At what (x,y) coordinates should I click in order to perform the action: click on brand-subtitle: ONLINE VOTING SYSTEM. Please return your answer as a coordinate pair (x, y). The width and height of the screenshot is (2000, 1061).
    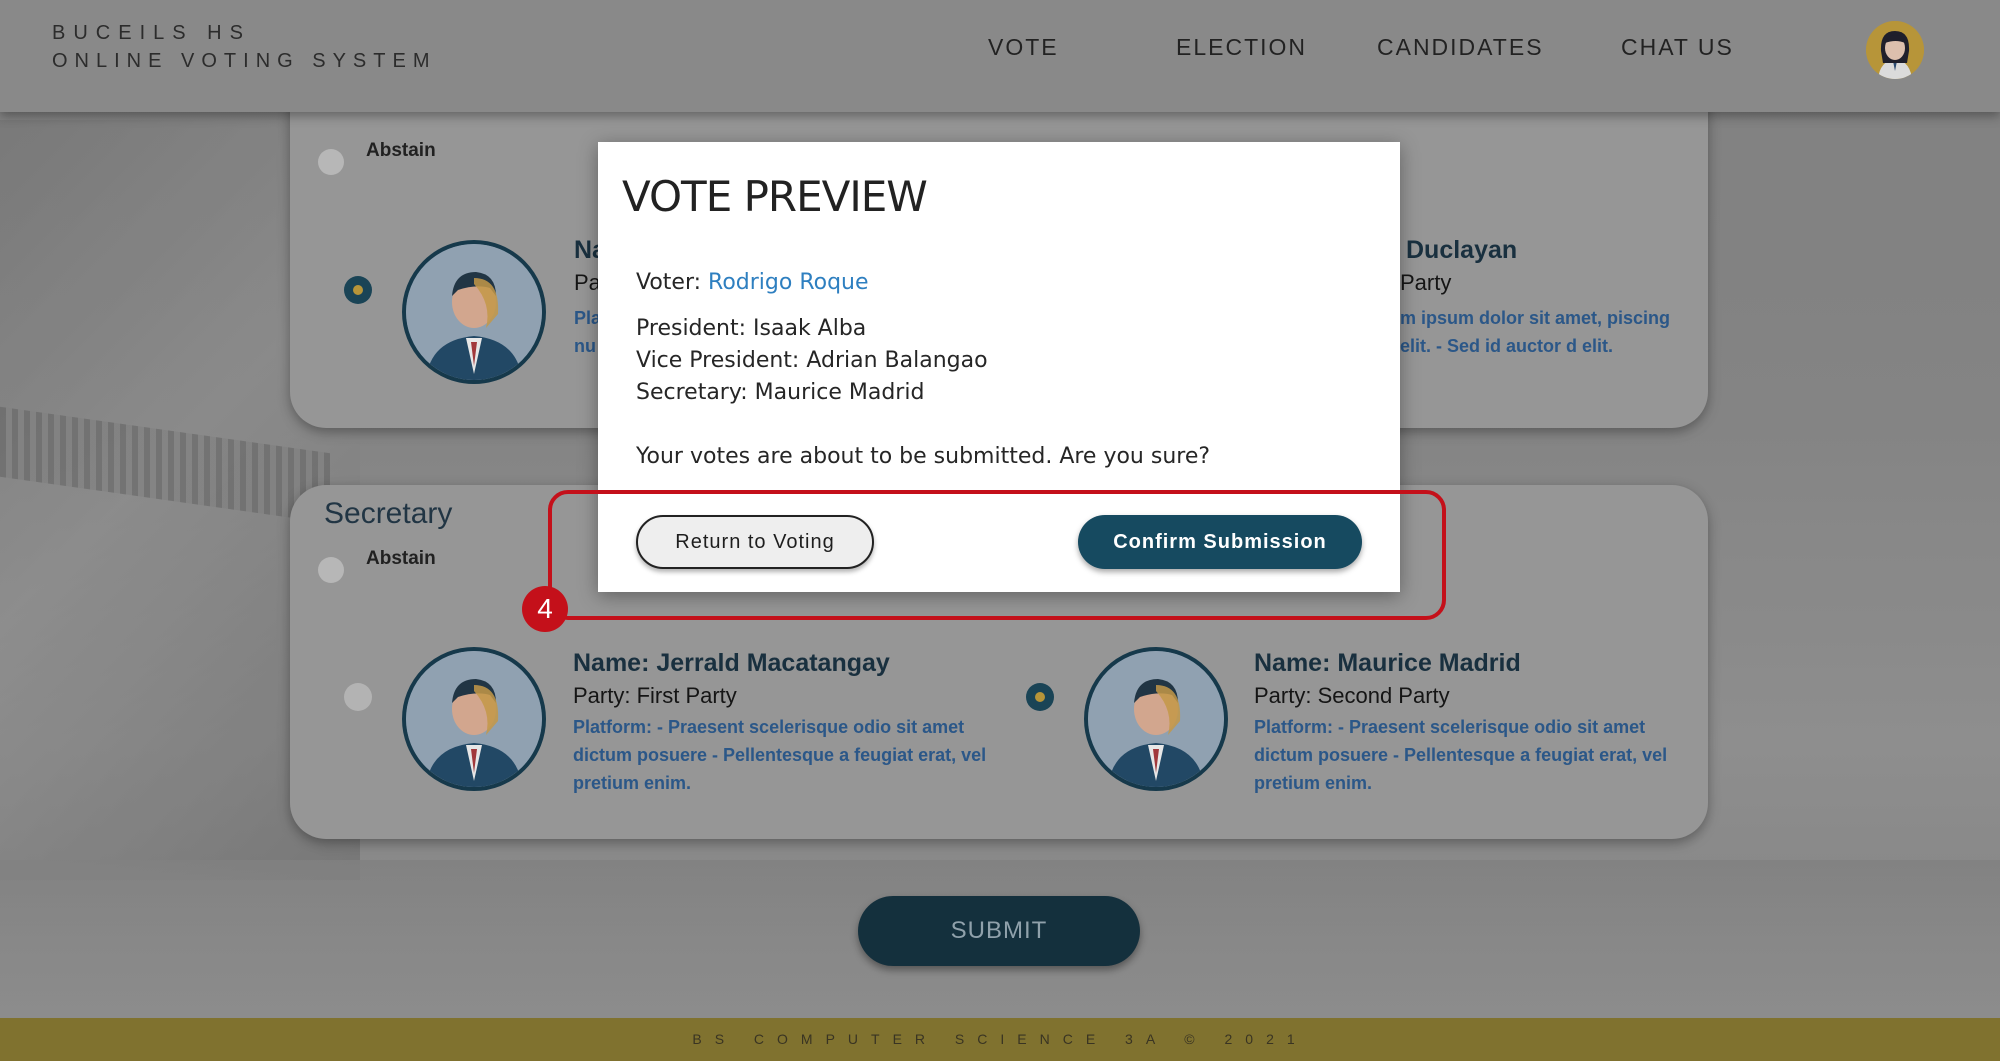
    Looking at the image, I should click on (244, 61).